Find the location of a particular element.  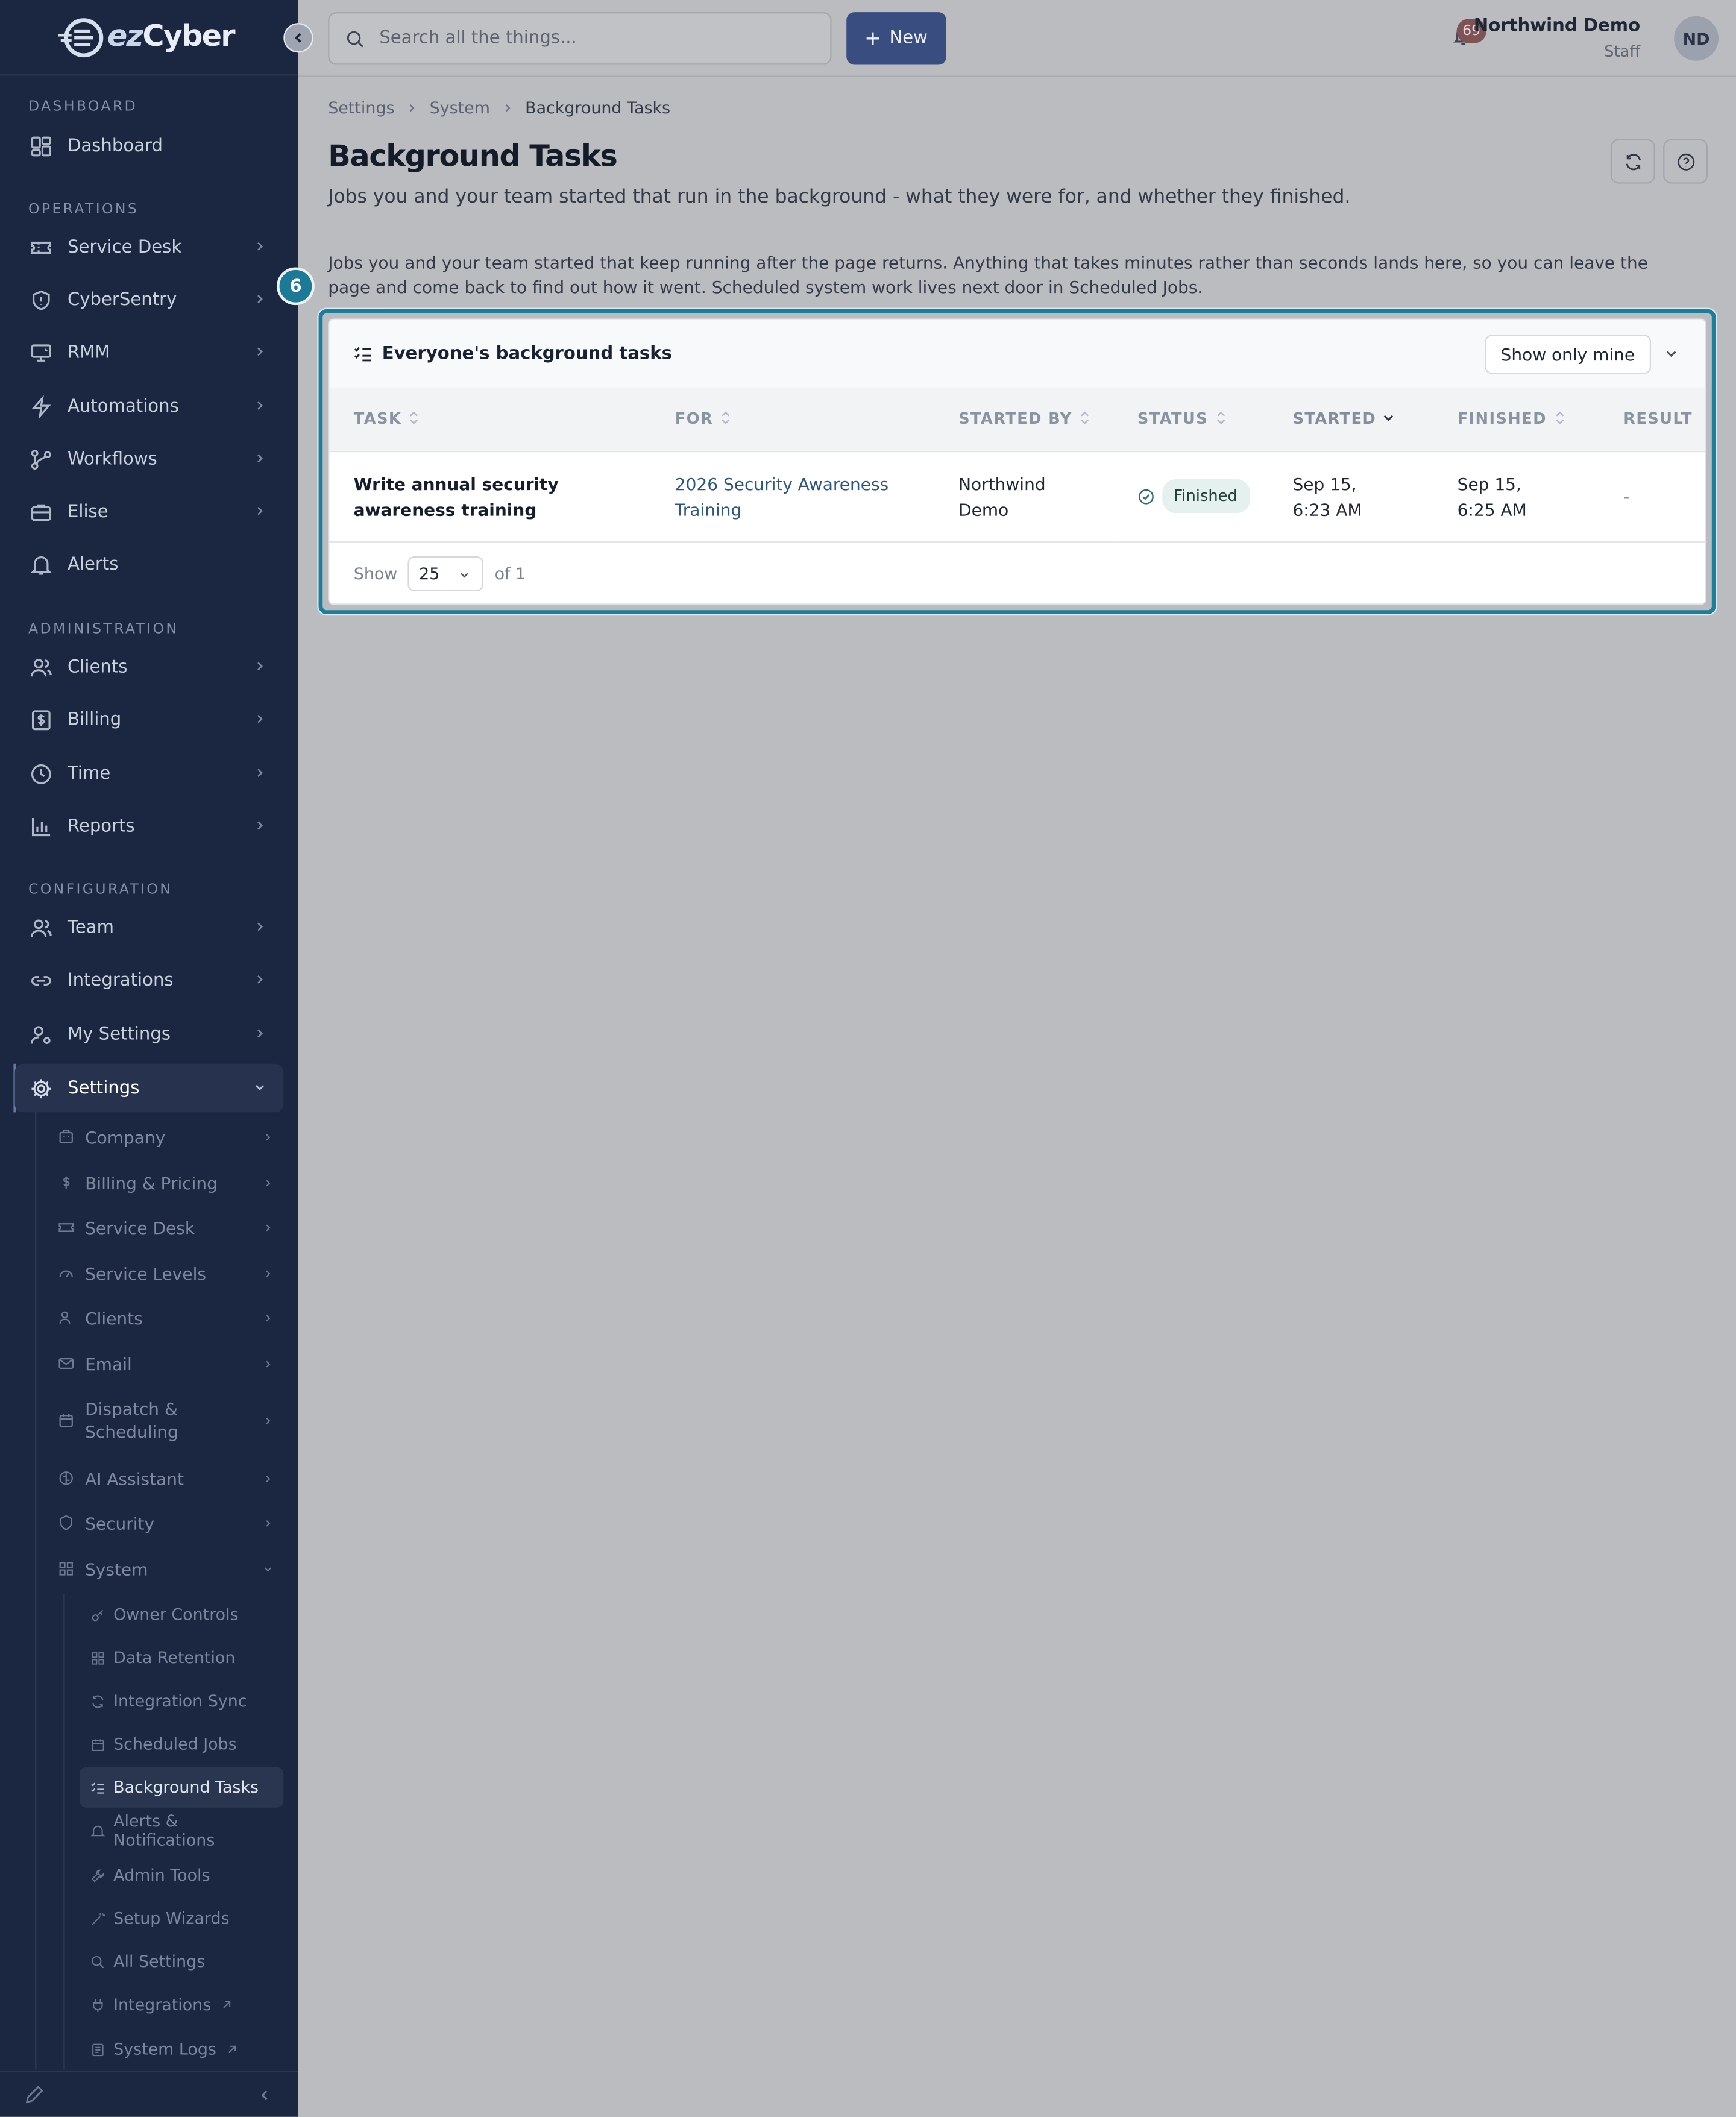

logo-wordmark: ezCyber is located at coordinates (171, 37).